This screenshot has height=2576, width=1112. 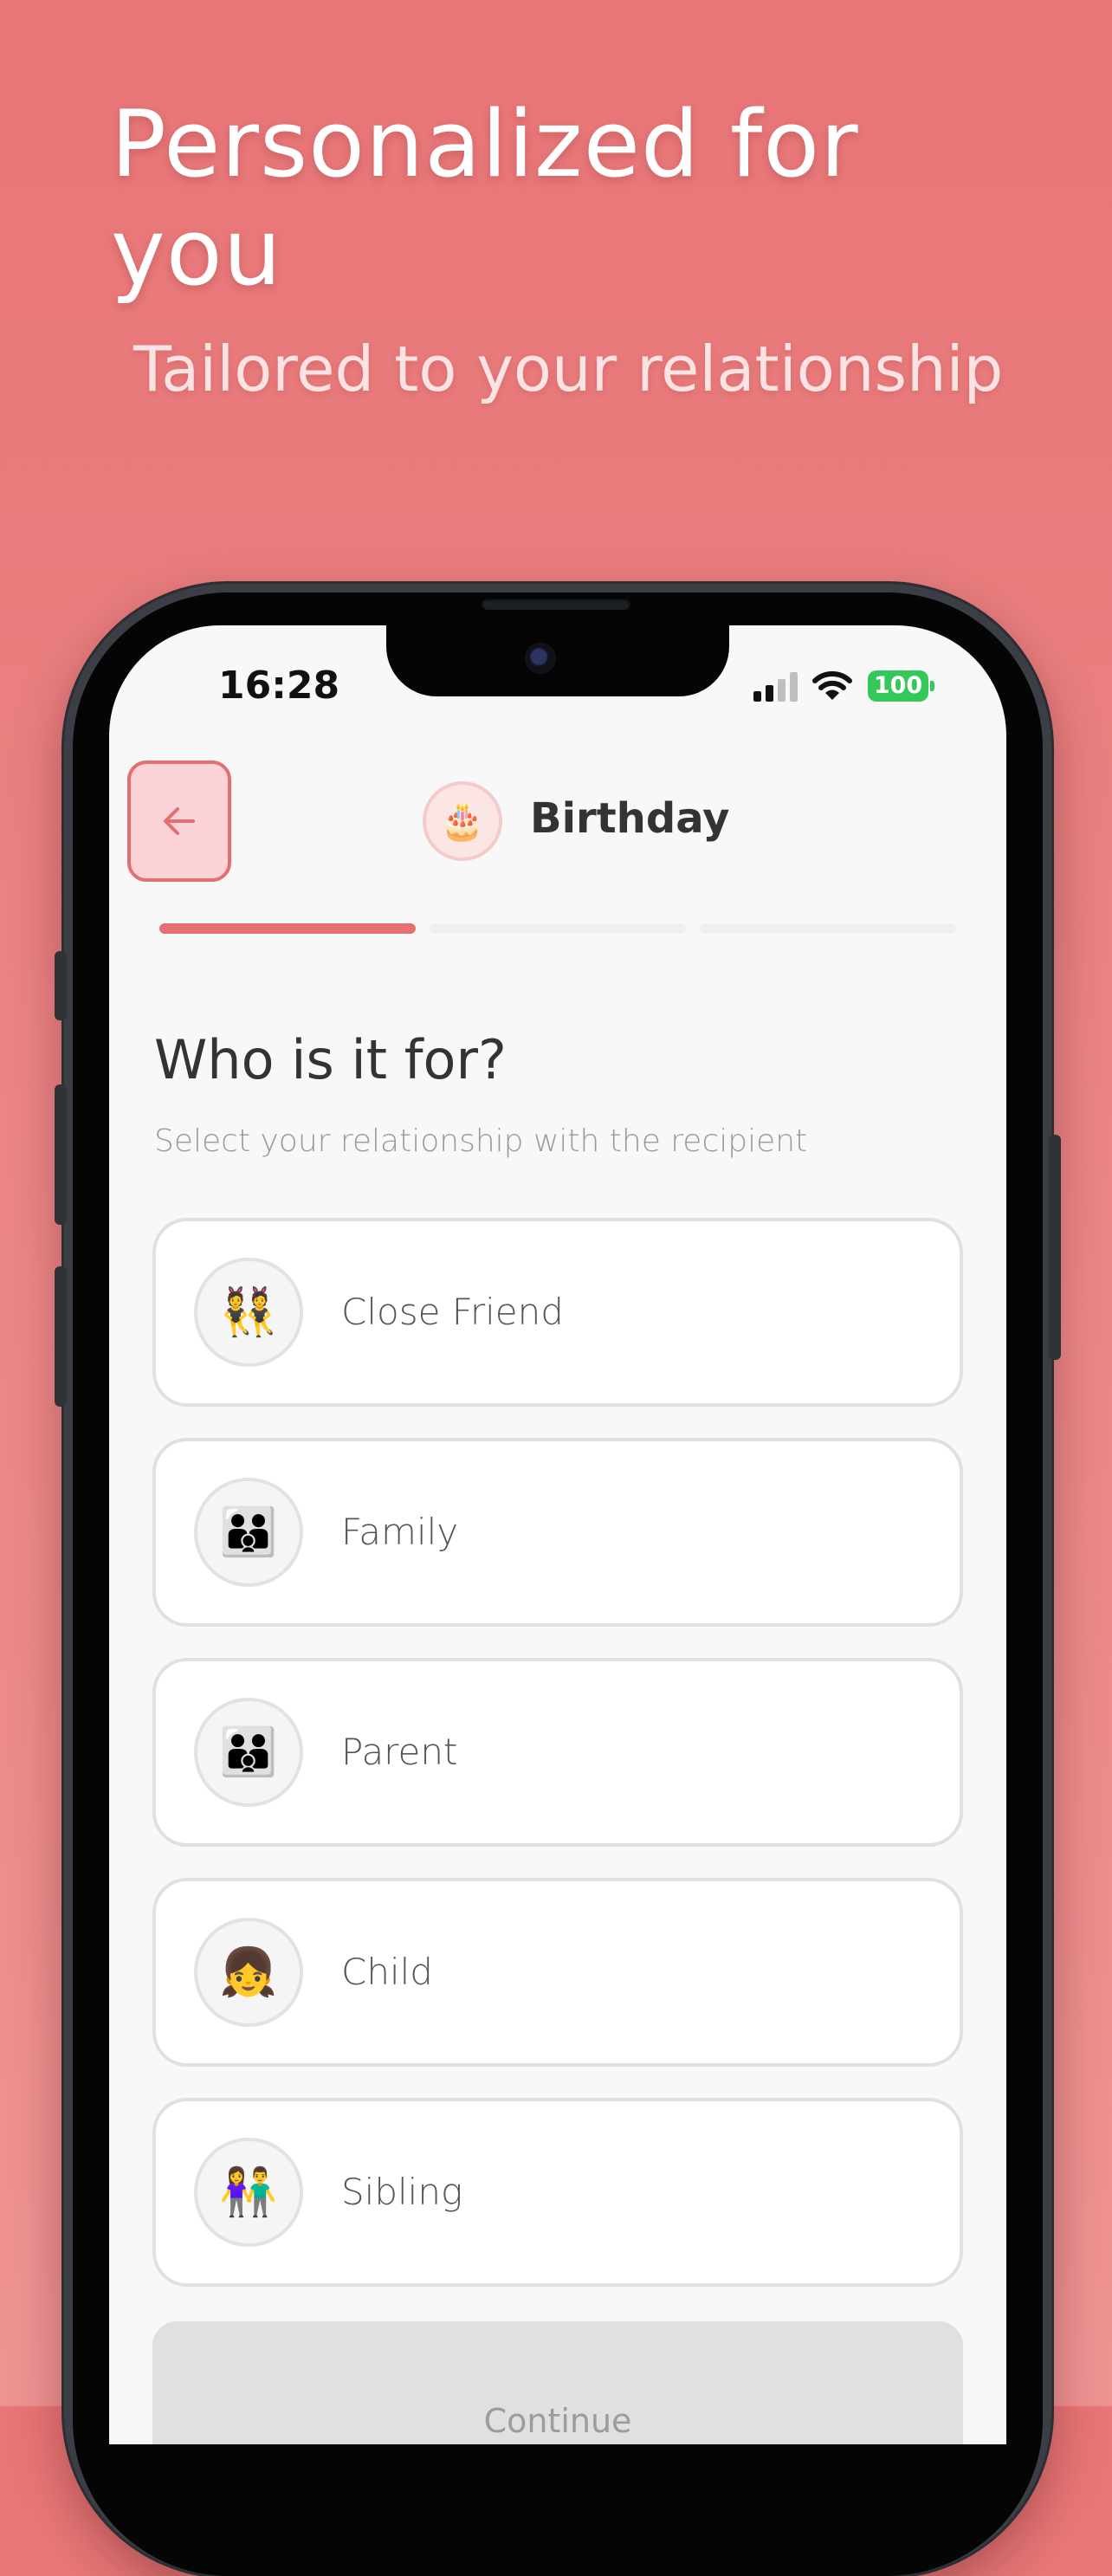 I want to click on header-title: Birthday, so click(x=630, y=818).